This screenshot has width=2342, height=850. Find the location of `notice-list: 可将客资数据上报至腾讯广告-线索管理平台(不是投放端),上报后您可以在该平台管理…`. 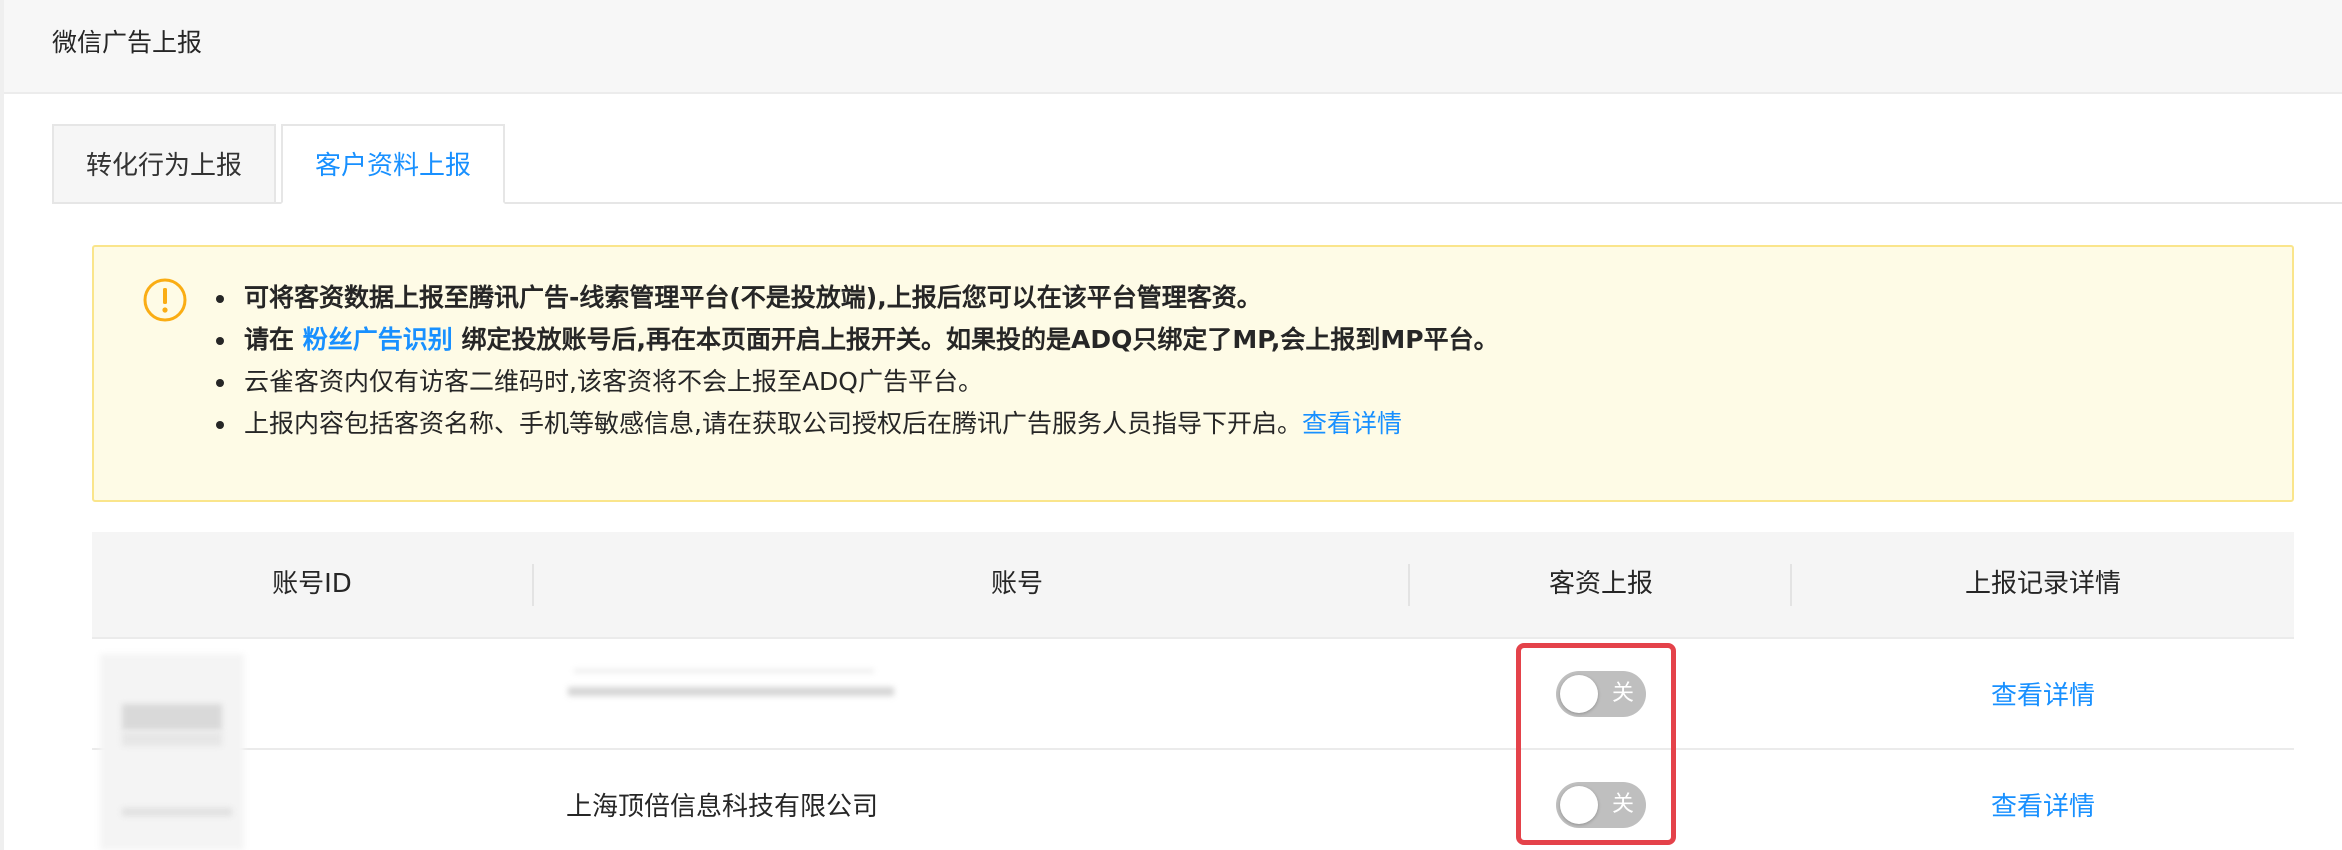

notice-list: 可将客资数据上报至腾讯广告-线索管理平台(不是投放端),上报后您可以在该平台管理… is located at coordinates (857, 361).